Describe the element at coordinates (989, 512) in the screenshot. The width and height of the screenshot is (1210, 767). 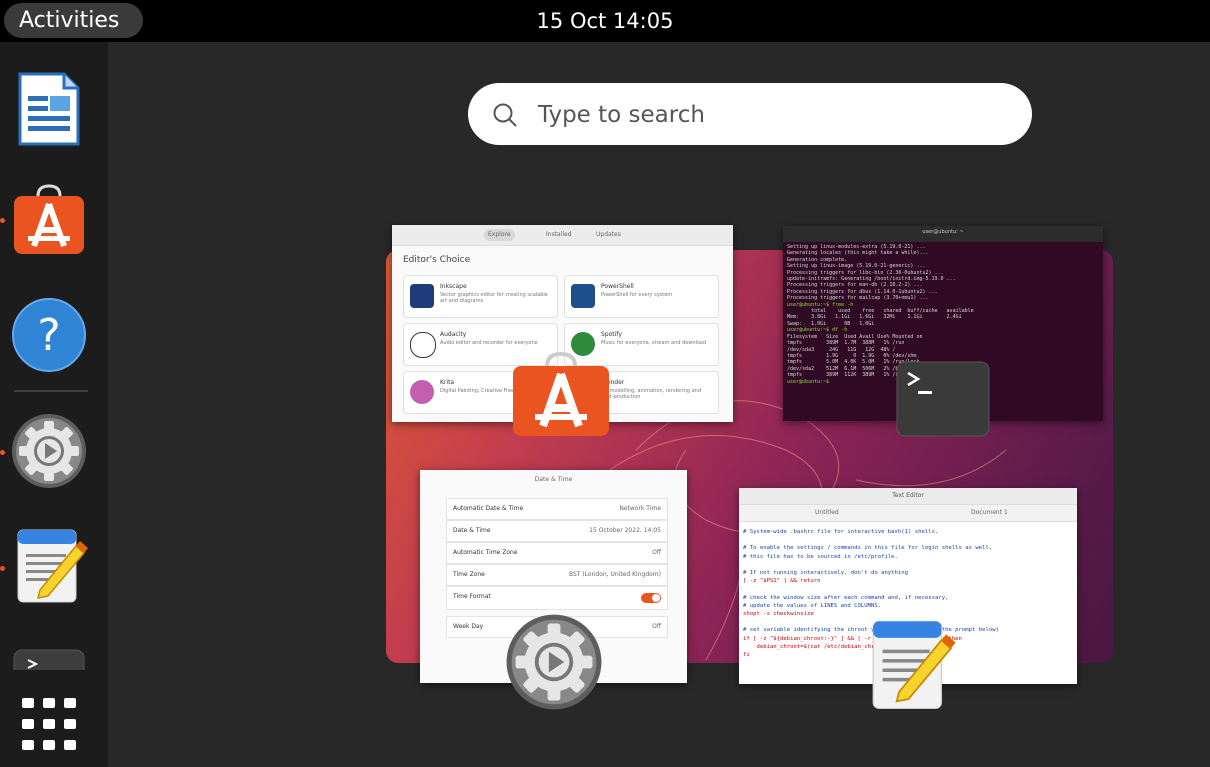
I see `editor-tab: Document 1` at that location.